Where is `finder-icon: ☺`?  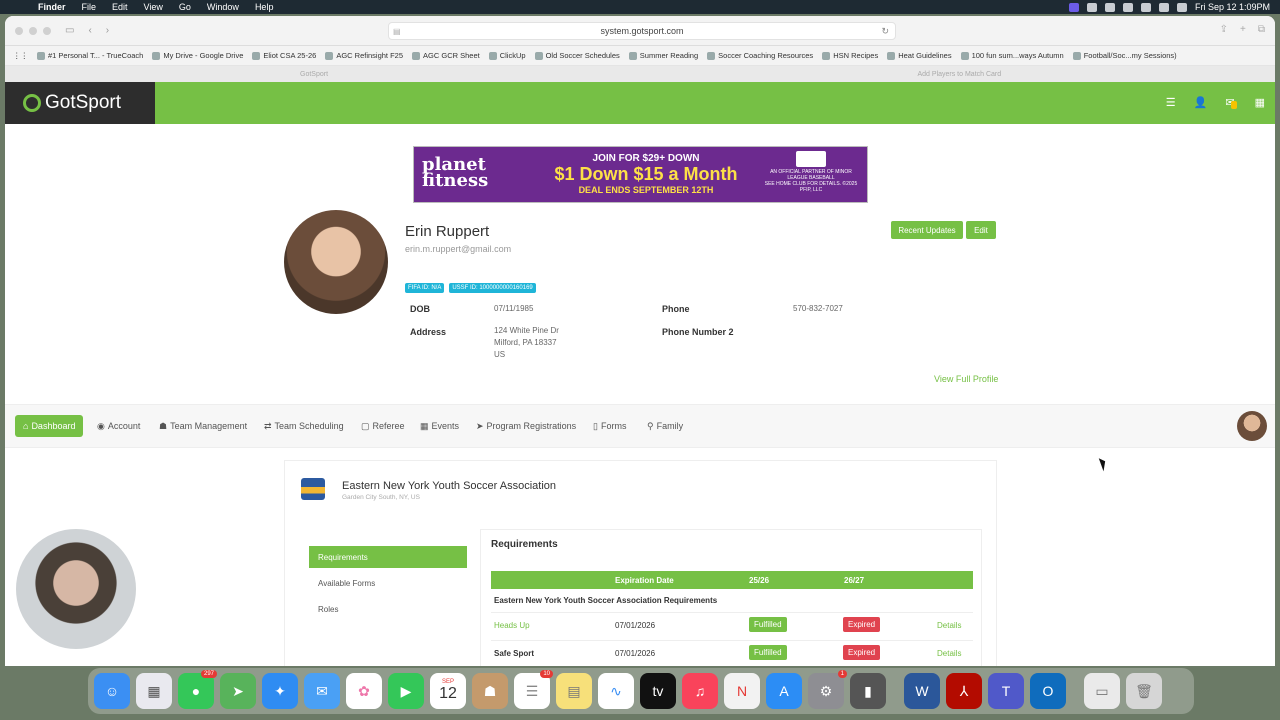
finder-icon: ☺ is located at coordinates (112, 691).